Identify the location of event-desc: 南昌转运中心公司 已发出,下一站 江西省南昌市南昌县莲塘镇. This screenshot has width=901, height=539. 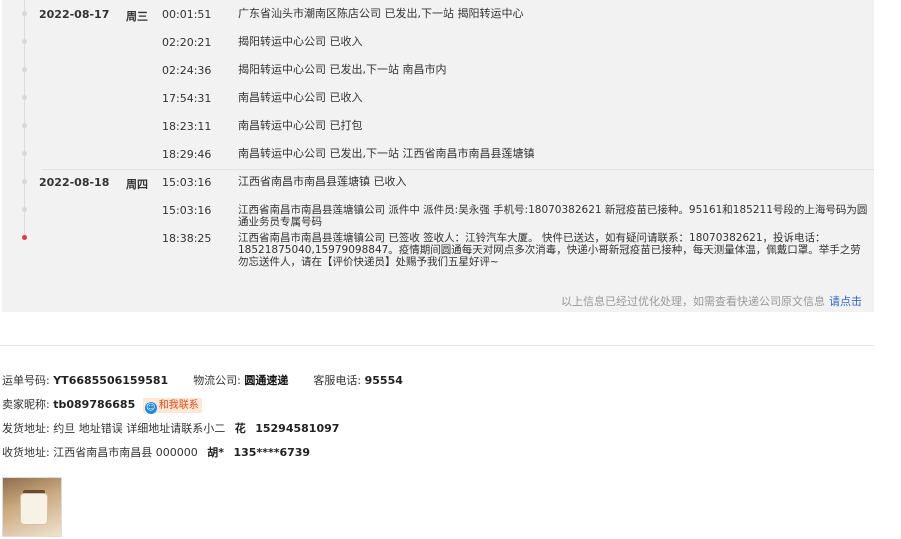
(386, 153).